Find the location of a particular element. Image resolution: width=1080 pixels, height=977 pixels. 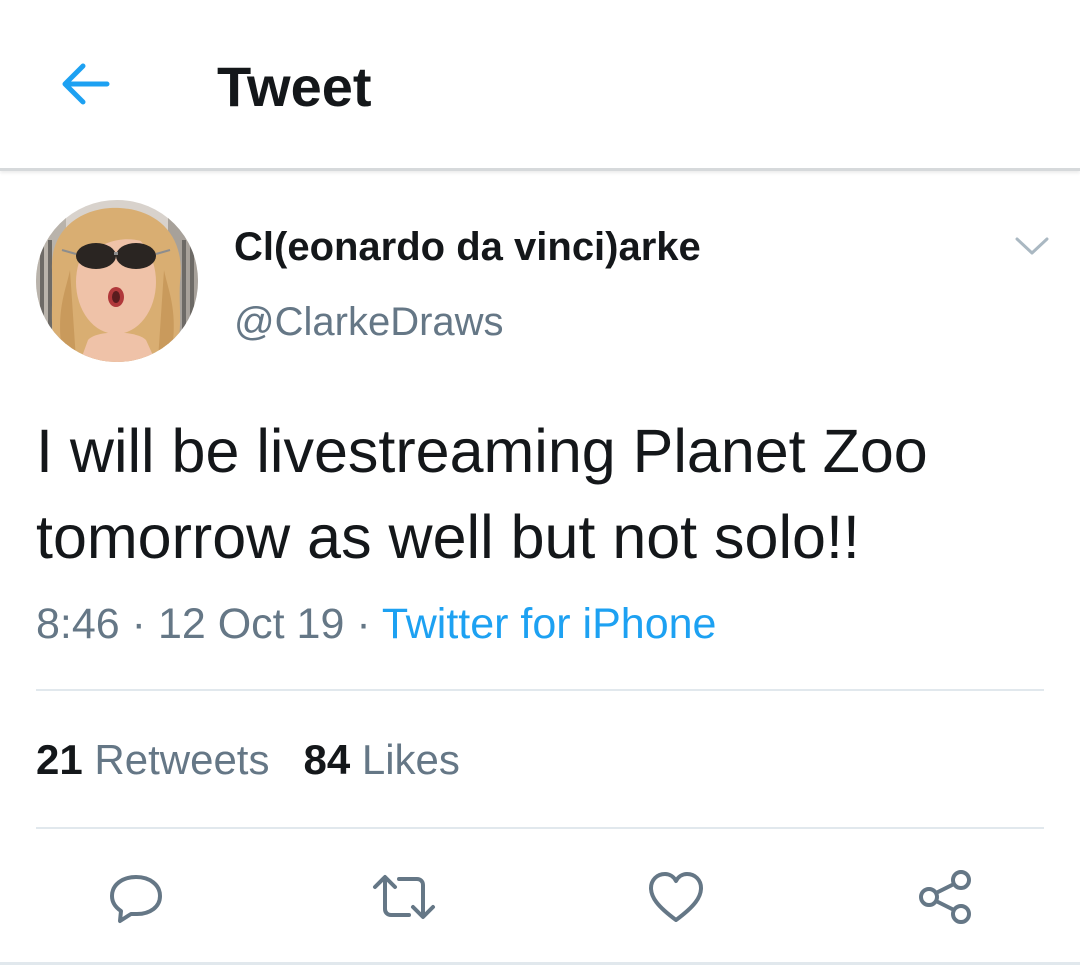

like-button is located at coordinates (676, 897).